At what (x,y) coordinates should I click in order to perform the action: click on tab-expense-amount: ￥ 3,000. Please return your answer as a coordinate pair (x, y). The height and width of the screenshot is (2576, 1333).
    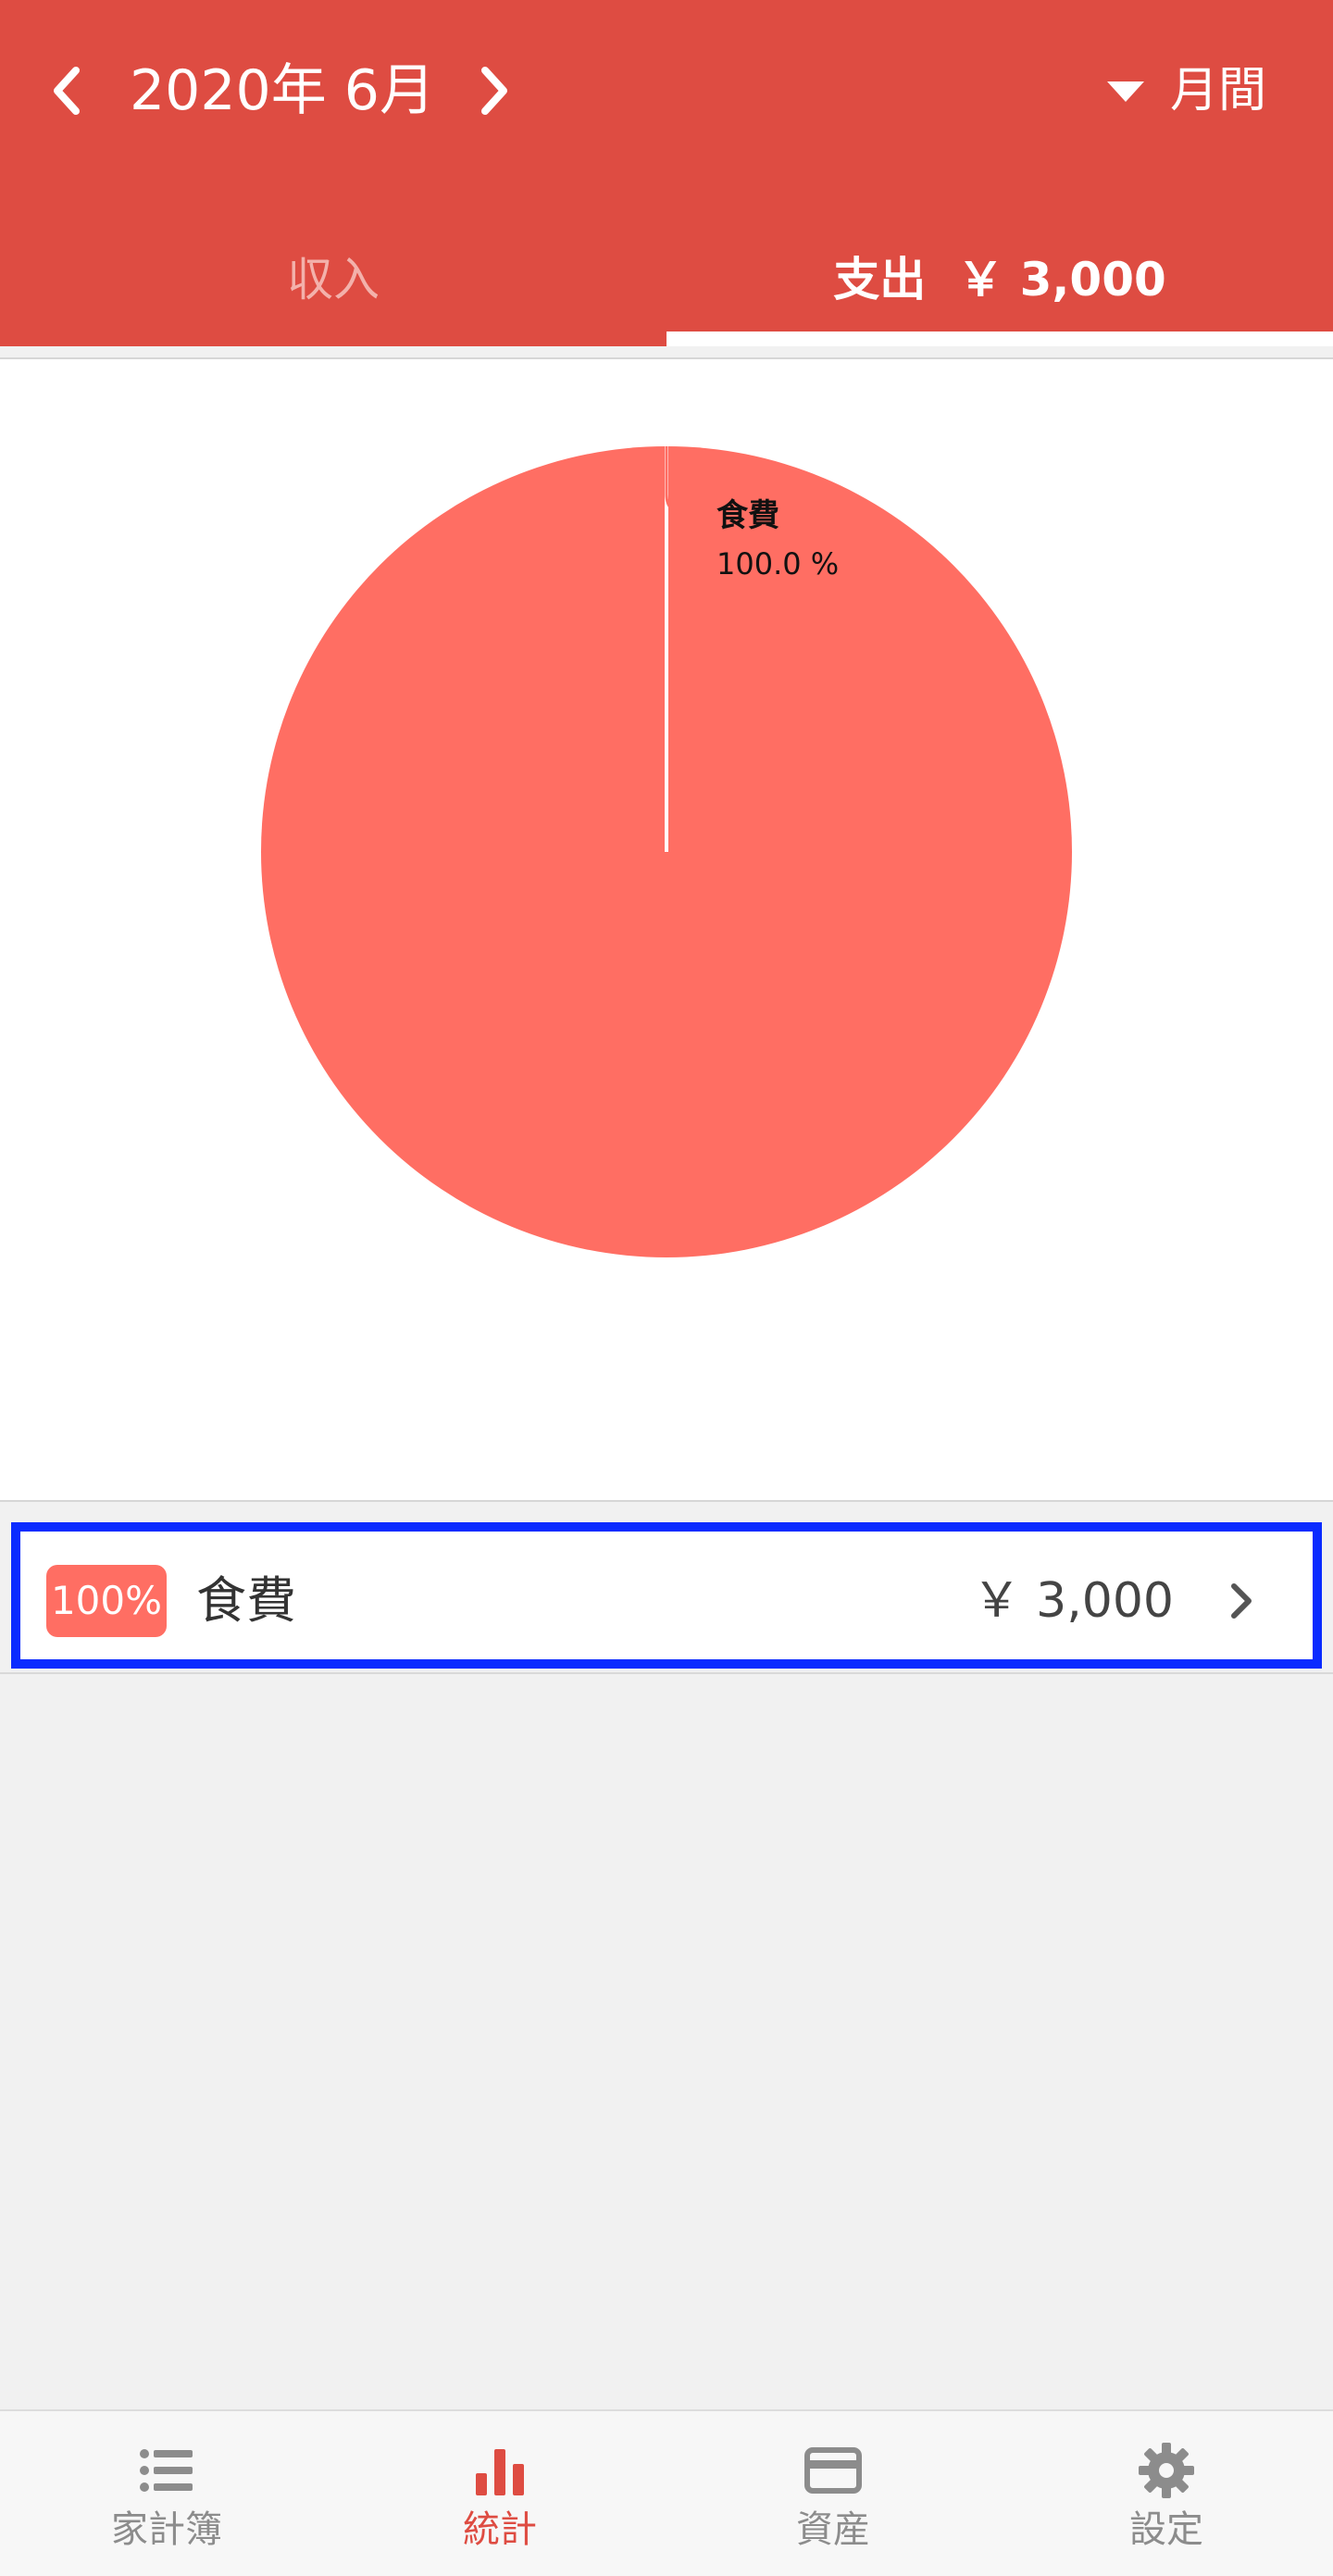
    Looking at the image, I should click on (1061, 280).